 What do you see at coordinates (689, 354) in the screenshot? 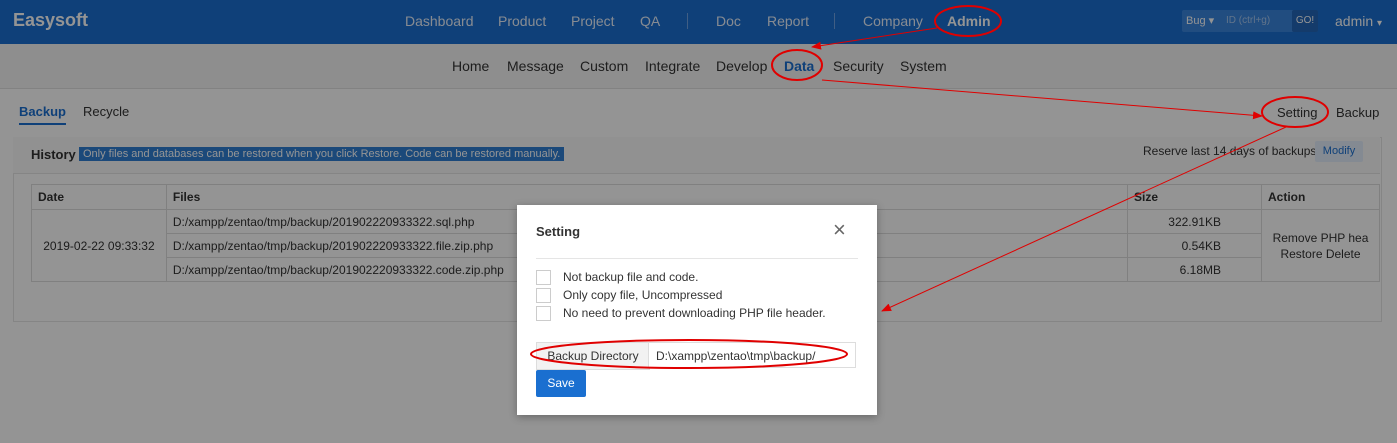
I see `annotation-circle-directory` at bounding box center [689, 354].